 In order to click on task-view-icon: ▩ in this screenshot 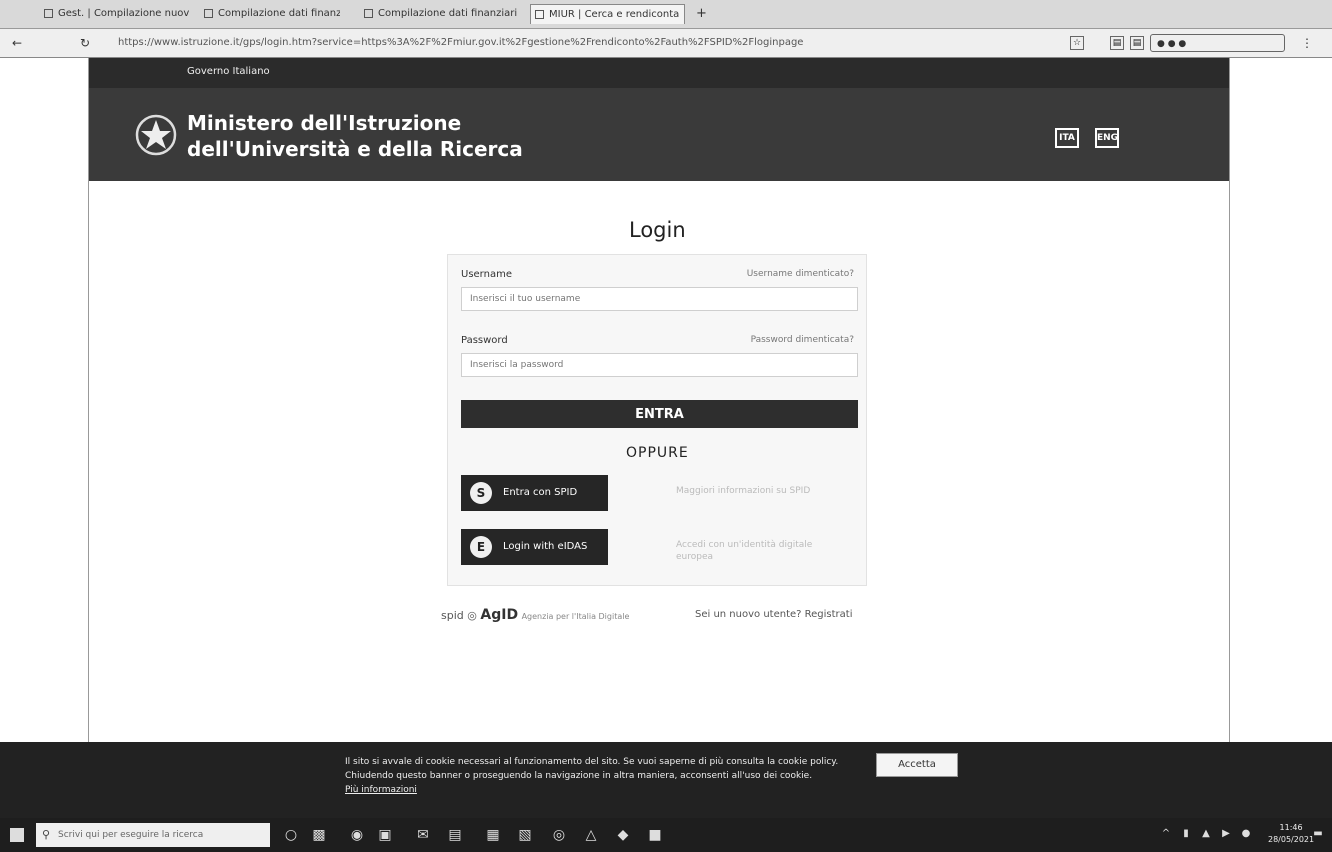, I will do `click(319, 835)`.